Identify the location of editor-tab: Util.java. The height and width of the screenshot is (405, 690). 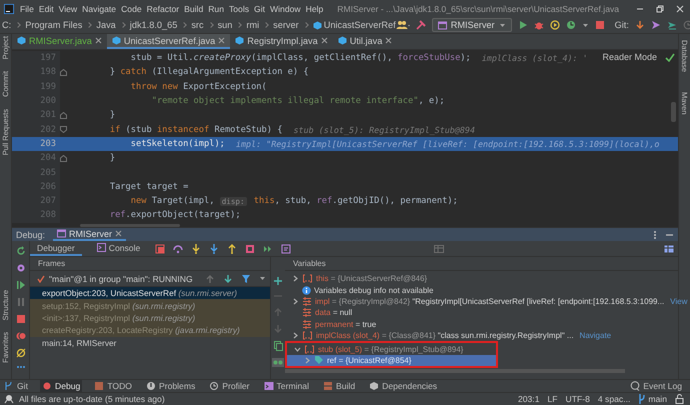
(365, 41).